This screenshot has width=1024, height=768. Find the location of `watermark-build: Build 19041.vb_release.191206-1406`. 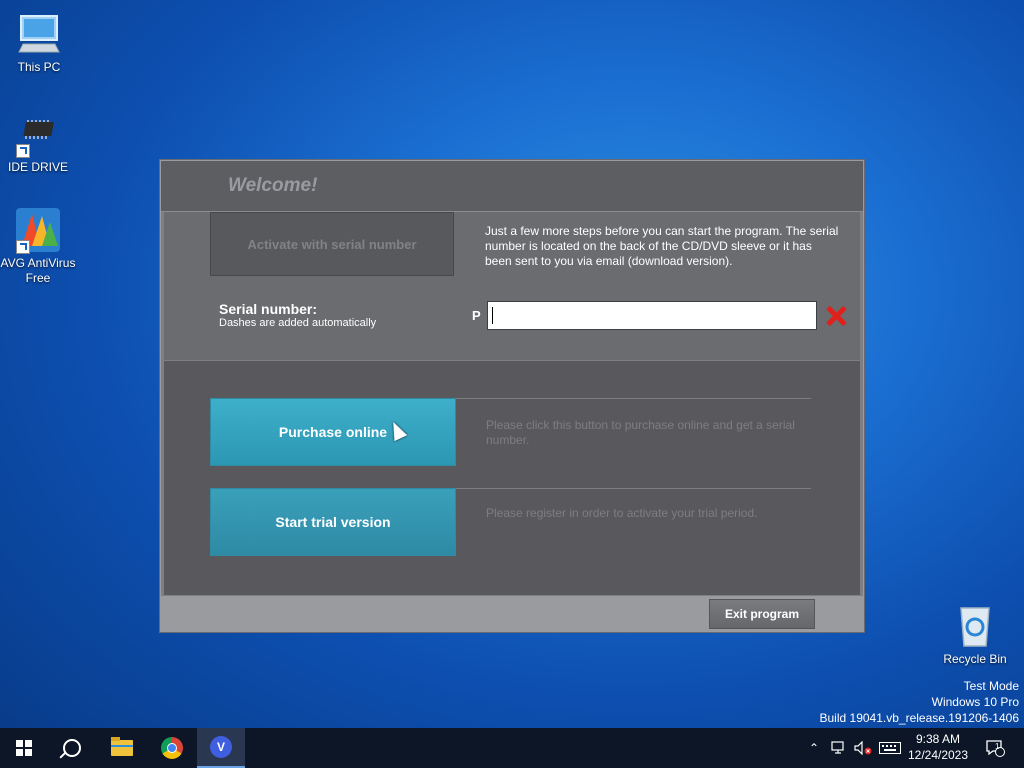

watermark-build: Build 19041.vb_release.191206-1406 is located at coordinates (919, 718).